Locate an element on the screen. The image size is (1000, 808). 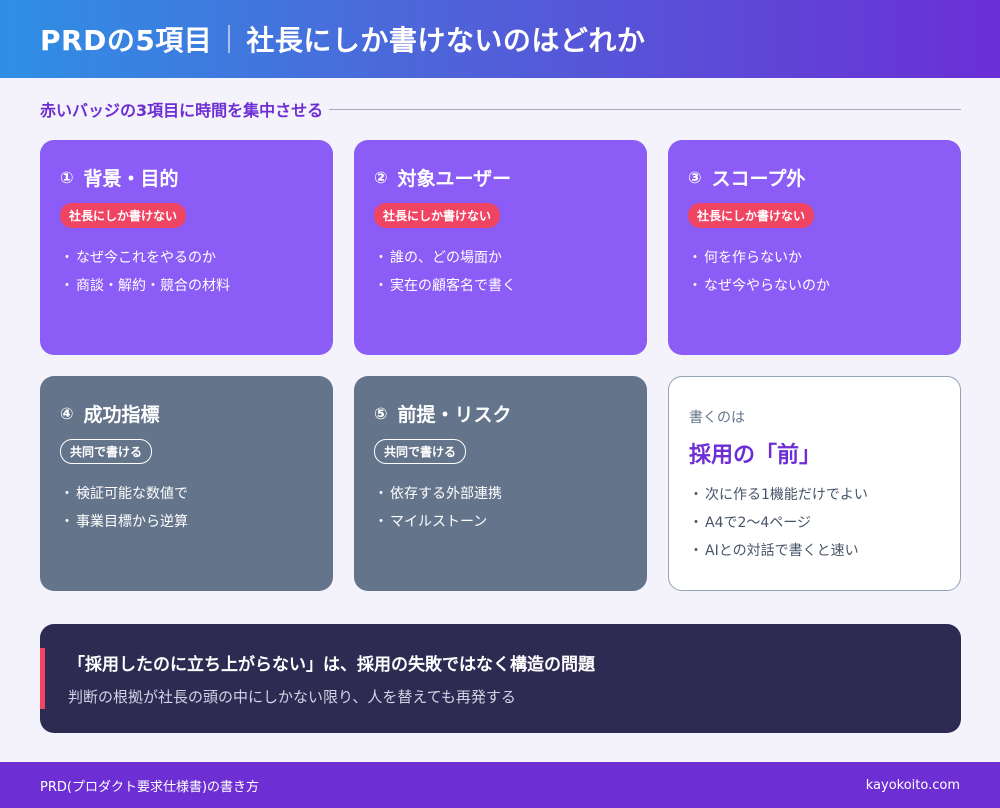
callout-title: 「採用したのに立ち上がらない」は、採用の失敗ではなく構造の問題 is located at coordinates (331, 665).